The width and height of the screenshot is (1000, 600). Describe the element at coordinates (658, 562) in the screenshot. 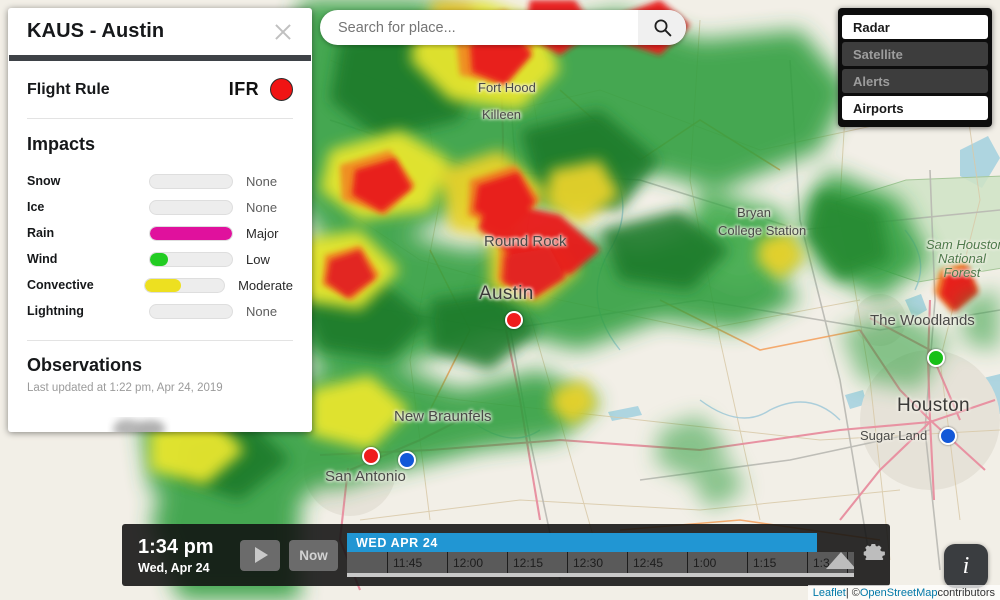

I see `timeline-tick: 12:45` at that location.